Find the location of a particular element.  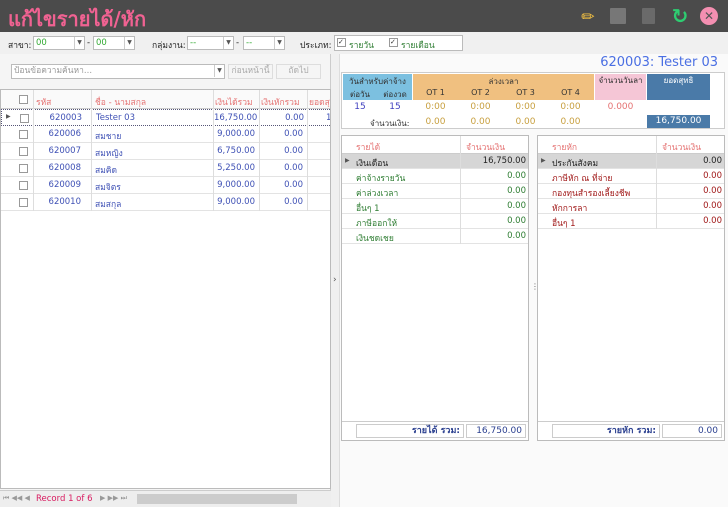

list-item: ภาษีออกให้ 0.00 is located at coordinates (435, 221).